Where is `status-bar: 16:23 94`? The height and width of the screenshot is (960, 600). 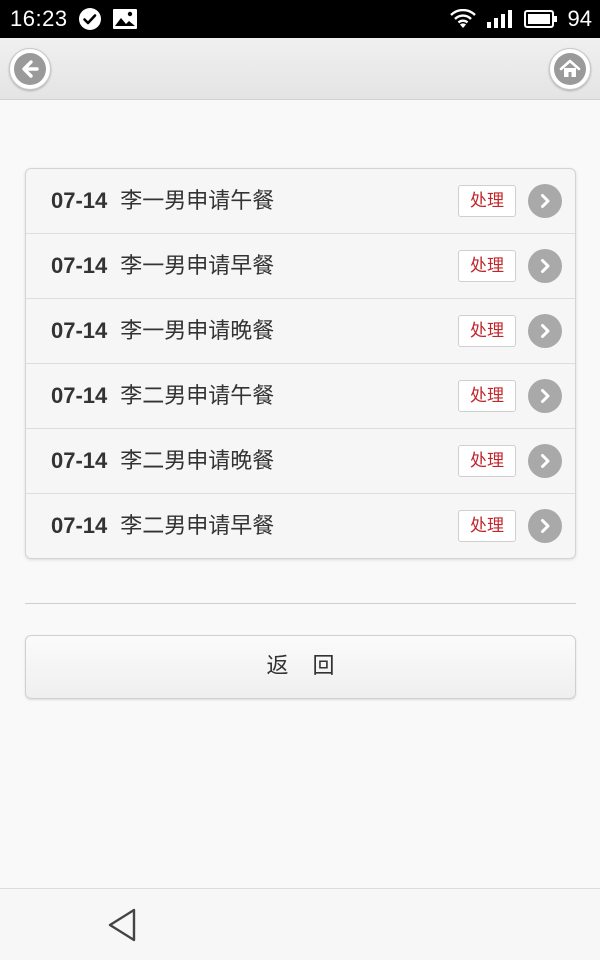
status-bar: 16:23 94 is located at coordinates (300, 19).